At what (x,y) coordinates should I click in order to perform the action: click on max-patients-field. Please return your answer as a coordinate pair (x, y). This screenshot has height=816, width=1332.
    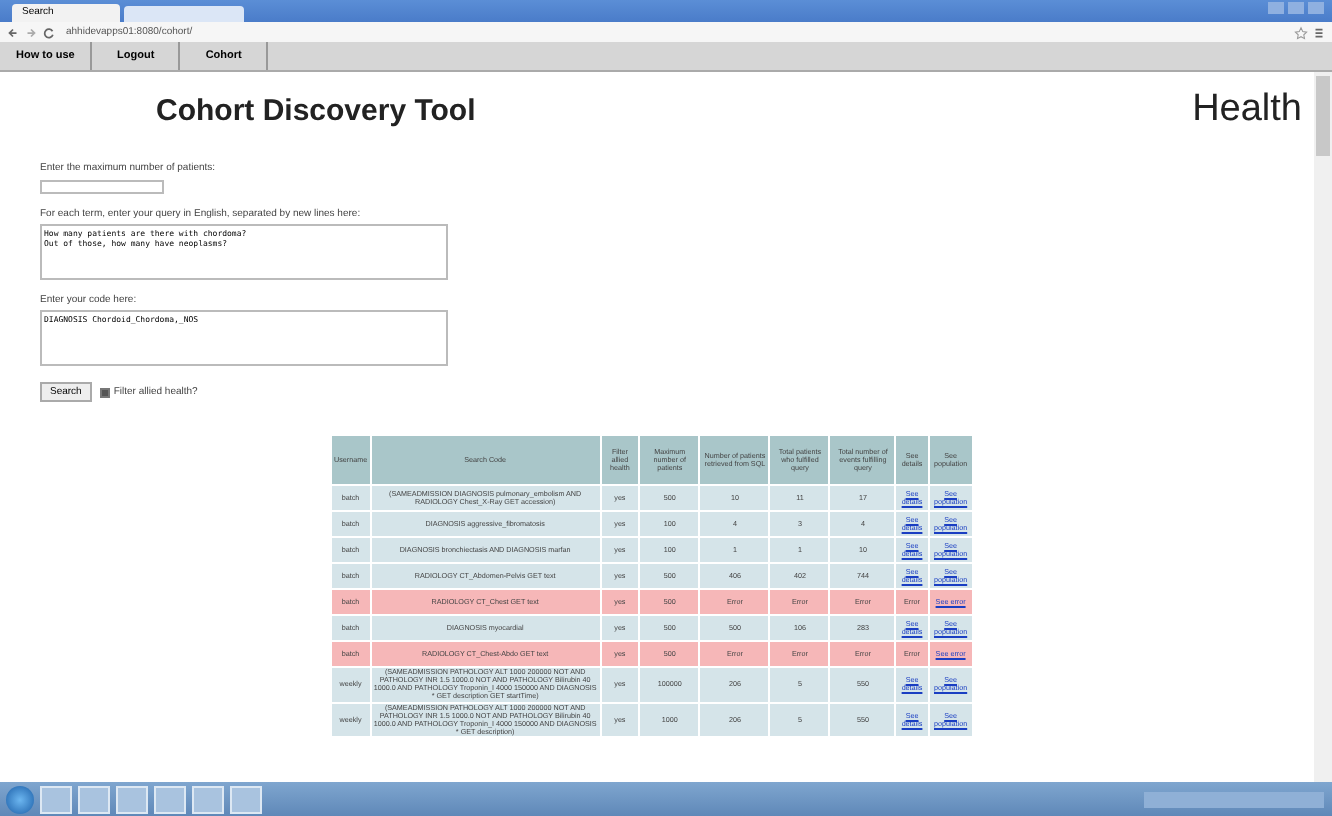
    Looking at the image, I should click on (102, 187).